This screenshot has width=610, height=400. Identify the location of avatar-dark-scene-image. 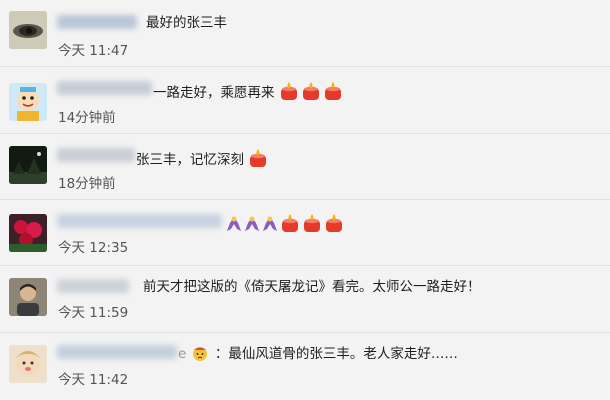
(28, 165).